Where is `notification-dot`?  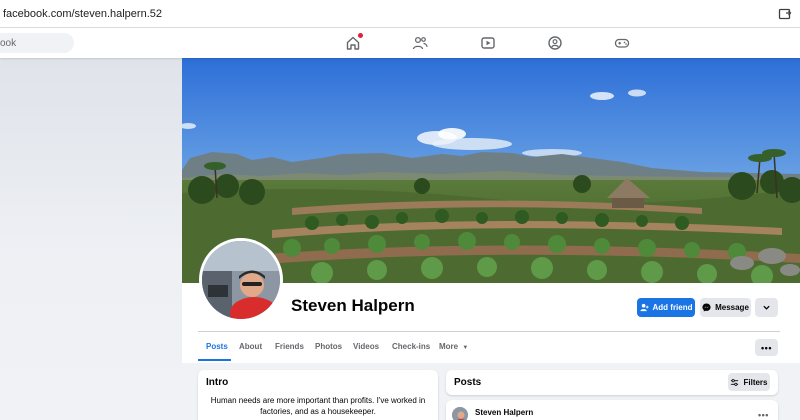 notification-dot is located at coordinates (360, 35).